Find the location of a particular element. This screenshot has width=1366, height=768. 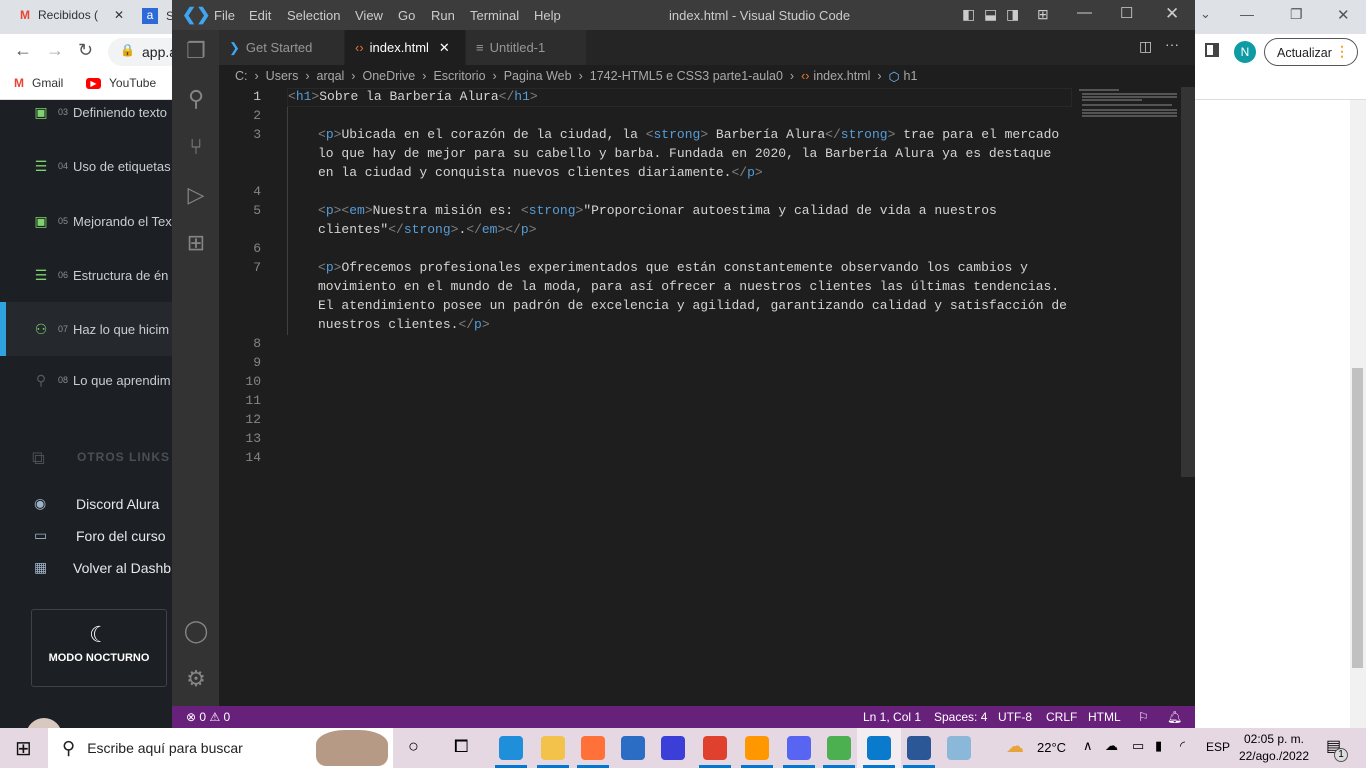

dashboard-link: ▦ Volver al Dashb is located at coordinates (86, 567).